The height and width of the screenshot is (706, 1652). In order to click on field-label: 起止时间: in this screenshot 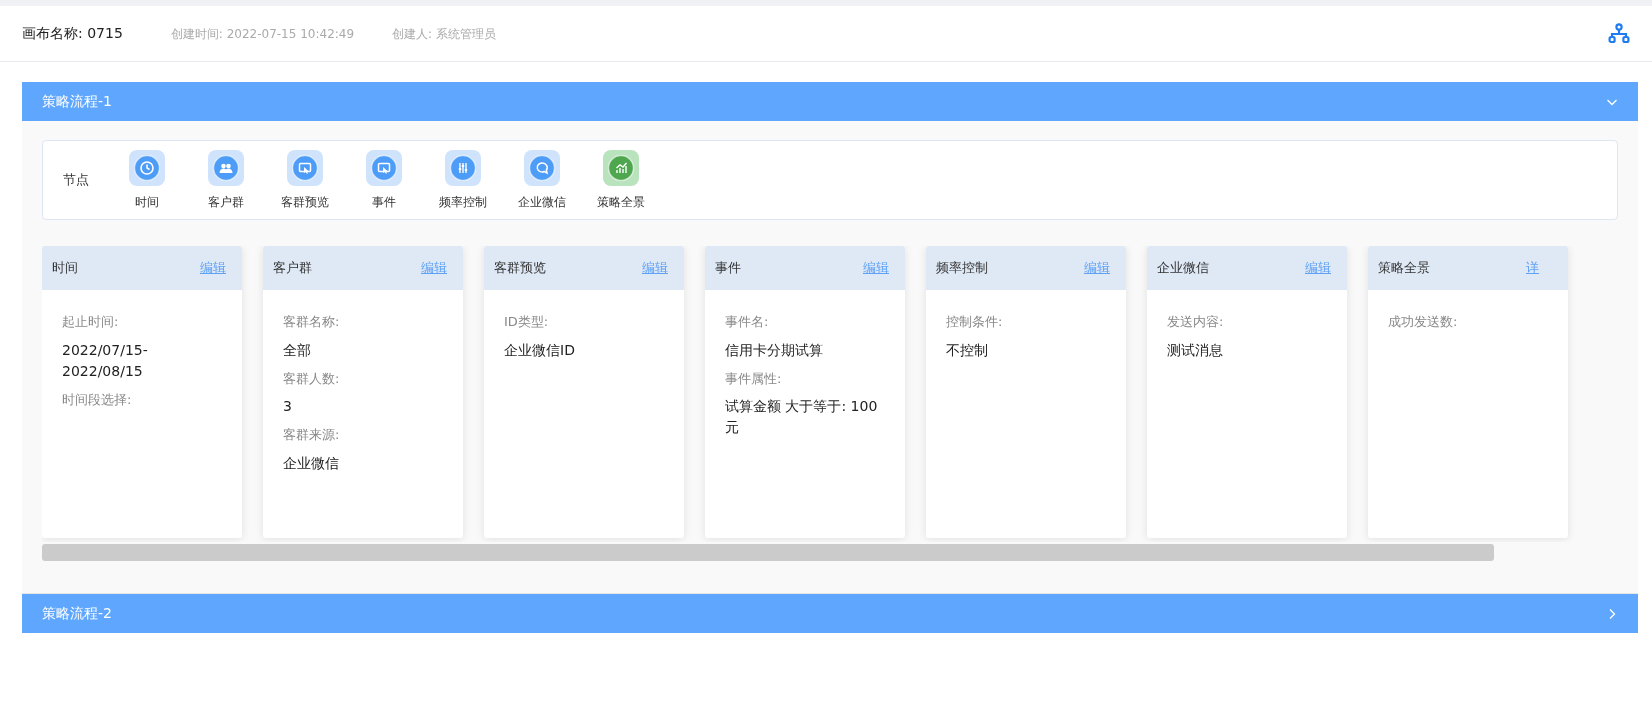, I will do `click(91, 322)`.